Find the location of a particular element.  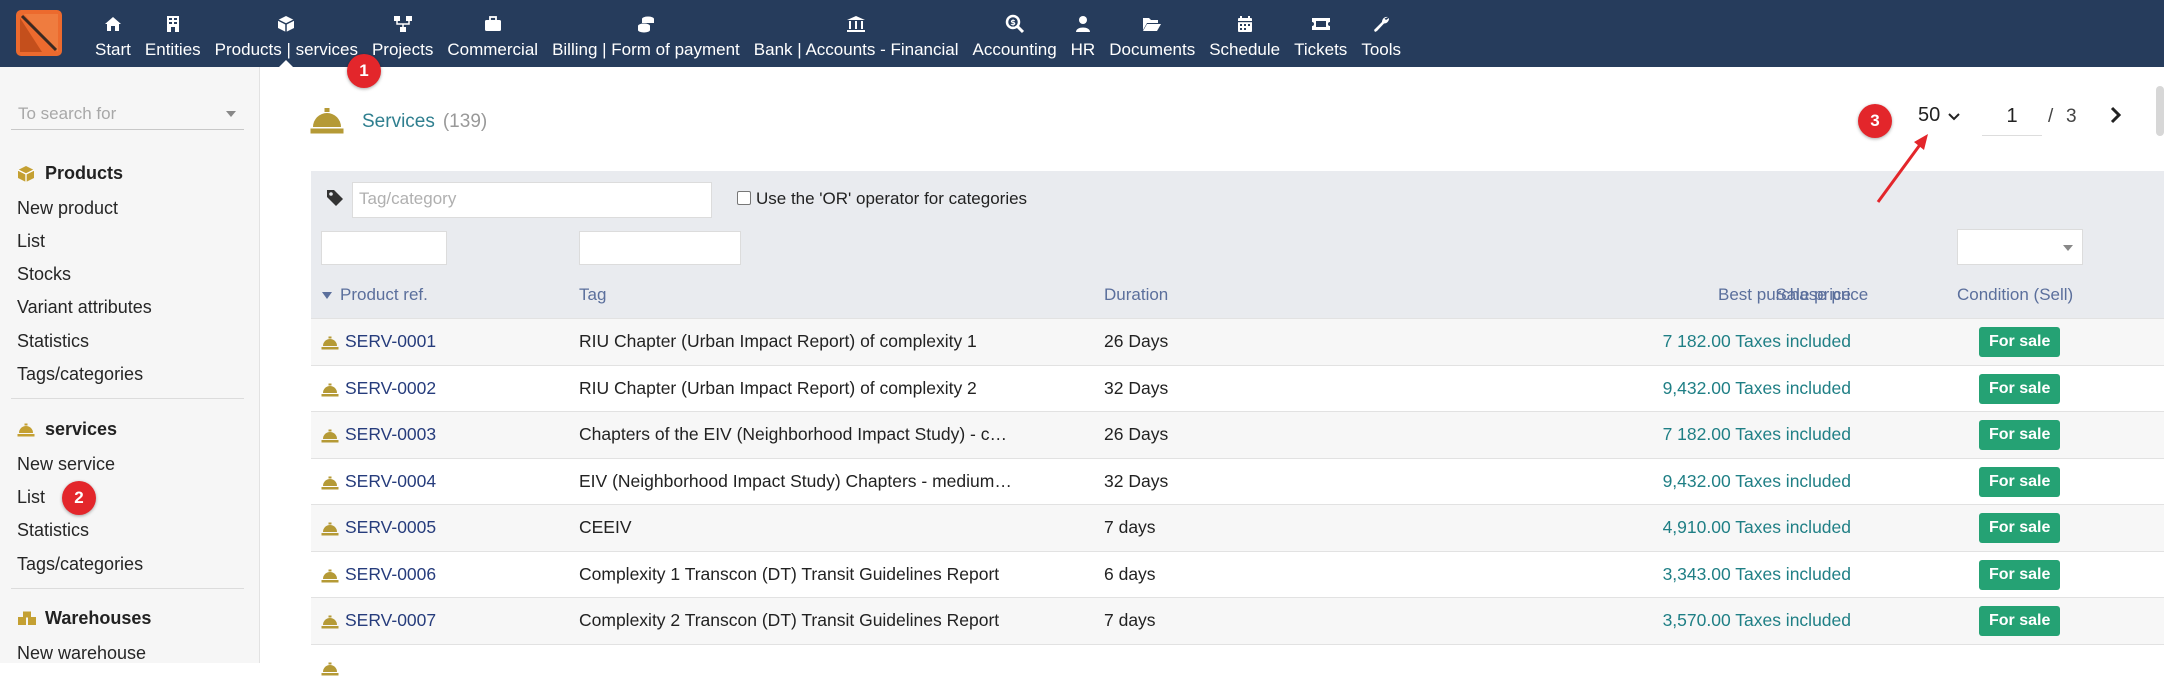

or-operator-checkbox is located at coordinates (744, 198).